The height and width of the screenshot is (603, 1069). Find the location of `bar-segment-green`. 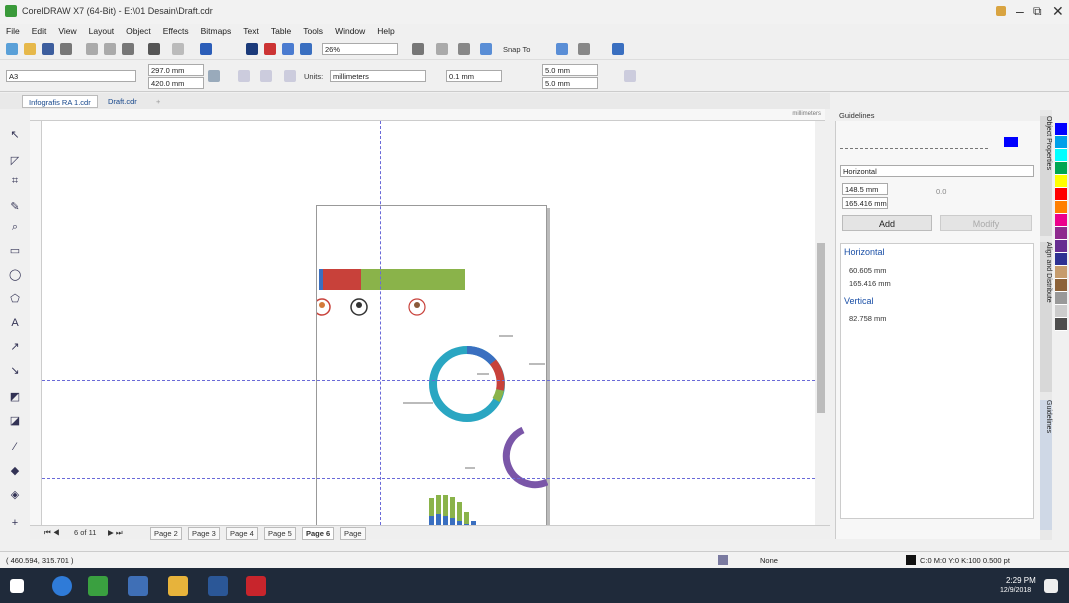

bar-segment-green is located at coordinates (413, 279).